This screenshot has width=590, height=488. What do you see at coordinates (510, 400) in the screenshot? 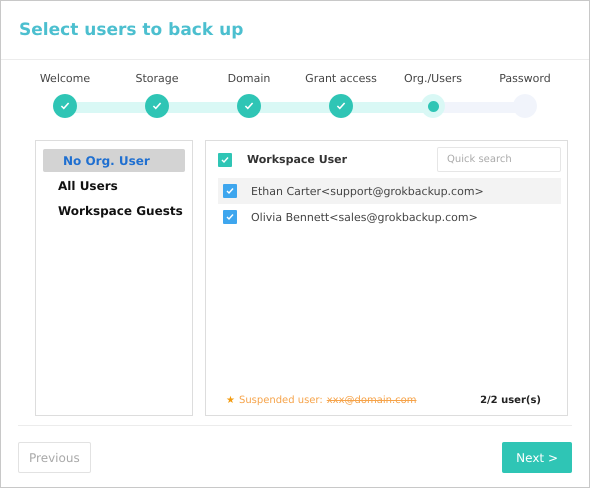
I see `user-count: 2/2 user(s)` at bounding box center [510, 400].